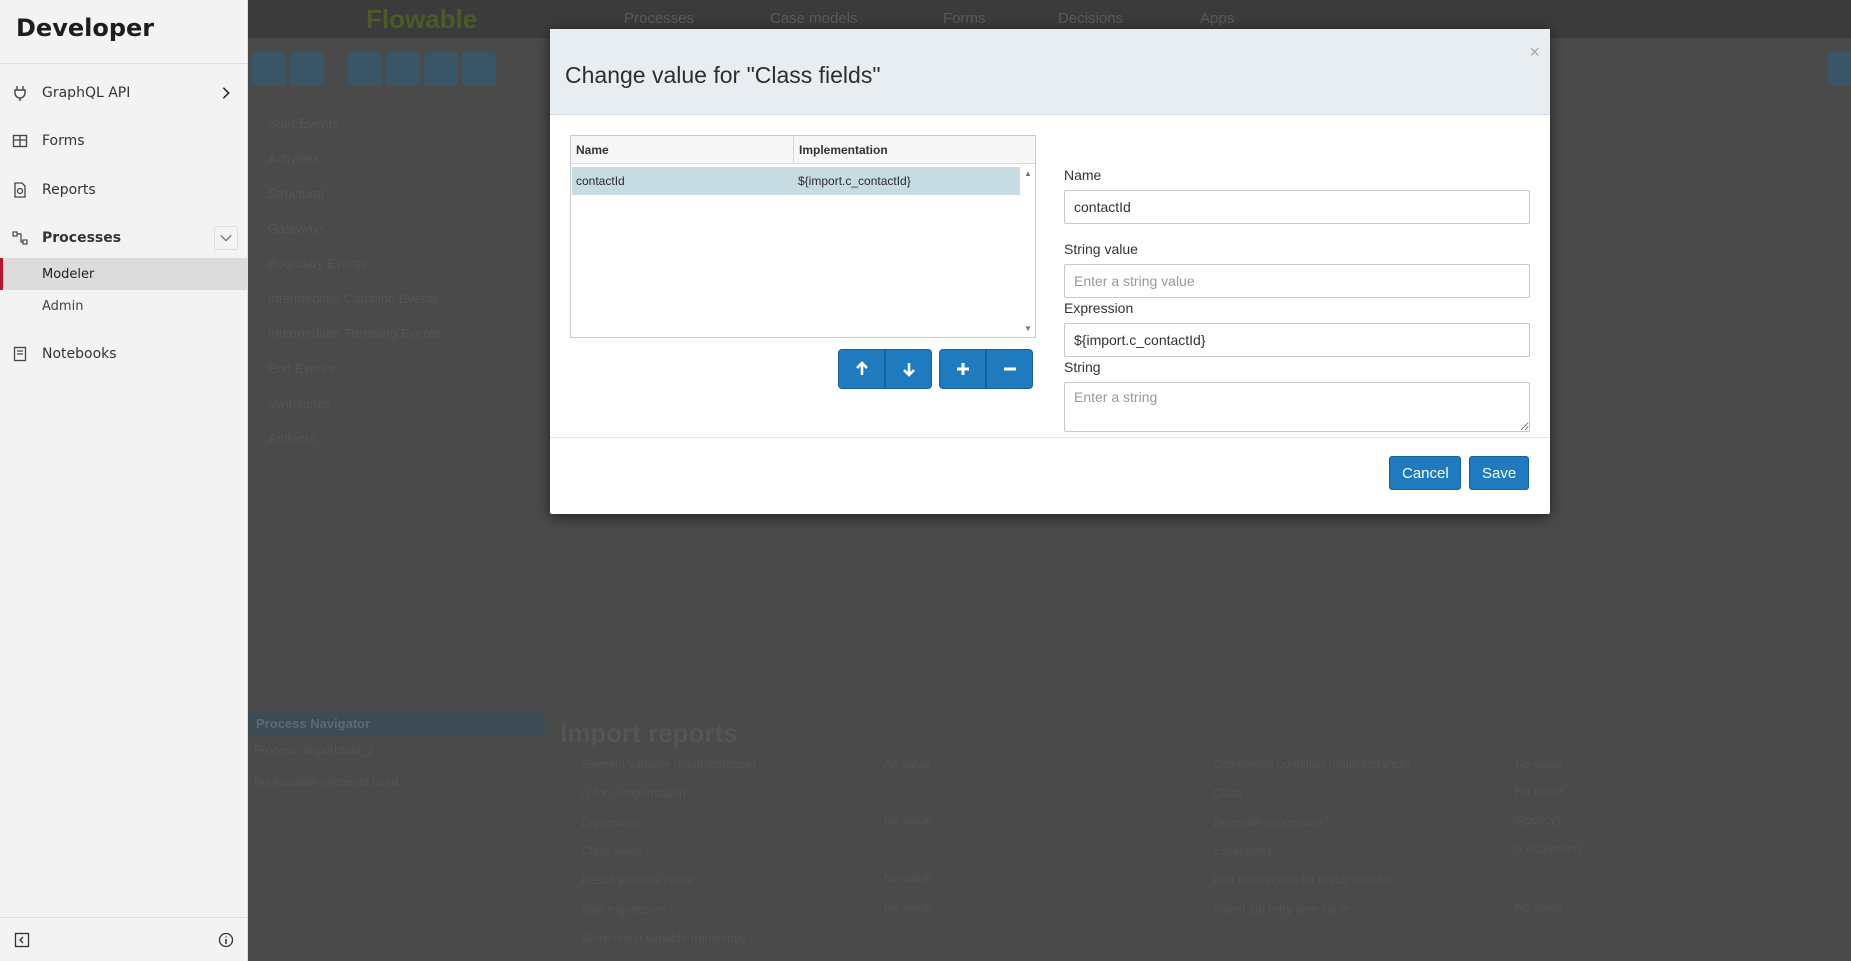 Image resolution: width=1851 pixels, height=961 pixels. Describe the element at coordinates (21, 93) in the screenshot. I see `plug-icon` at that location.